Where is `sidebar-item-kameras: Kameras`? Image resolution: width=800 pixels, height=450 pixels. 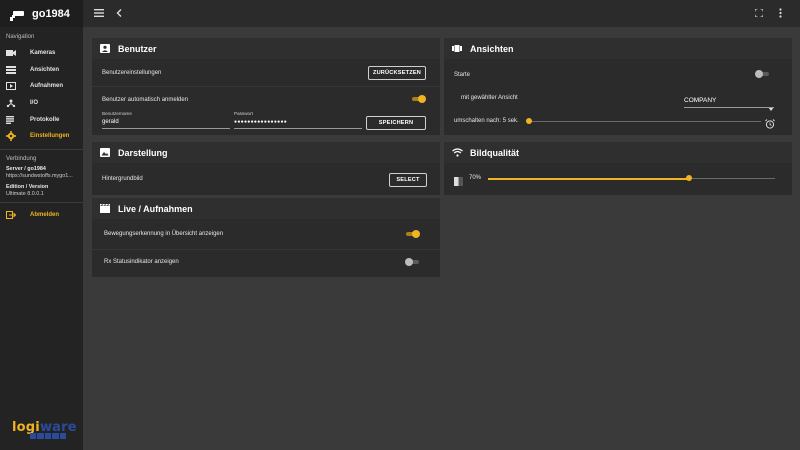 sidebar-item-kameras: Kameras is located at coordinates (41, 53).